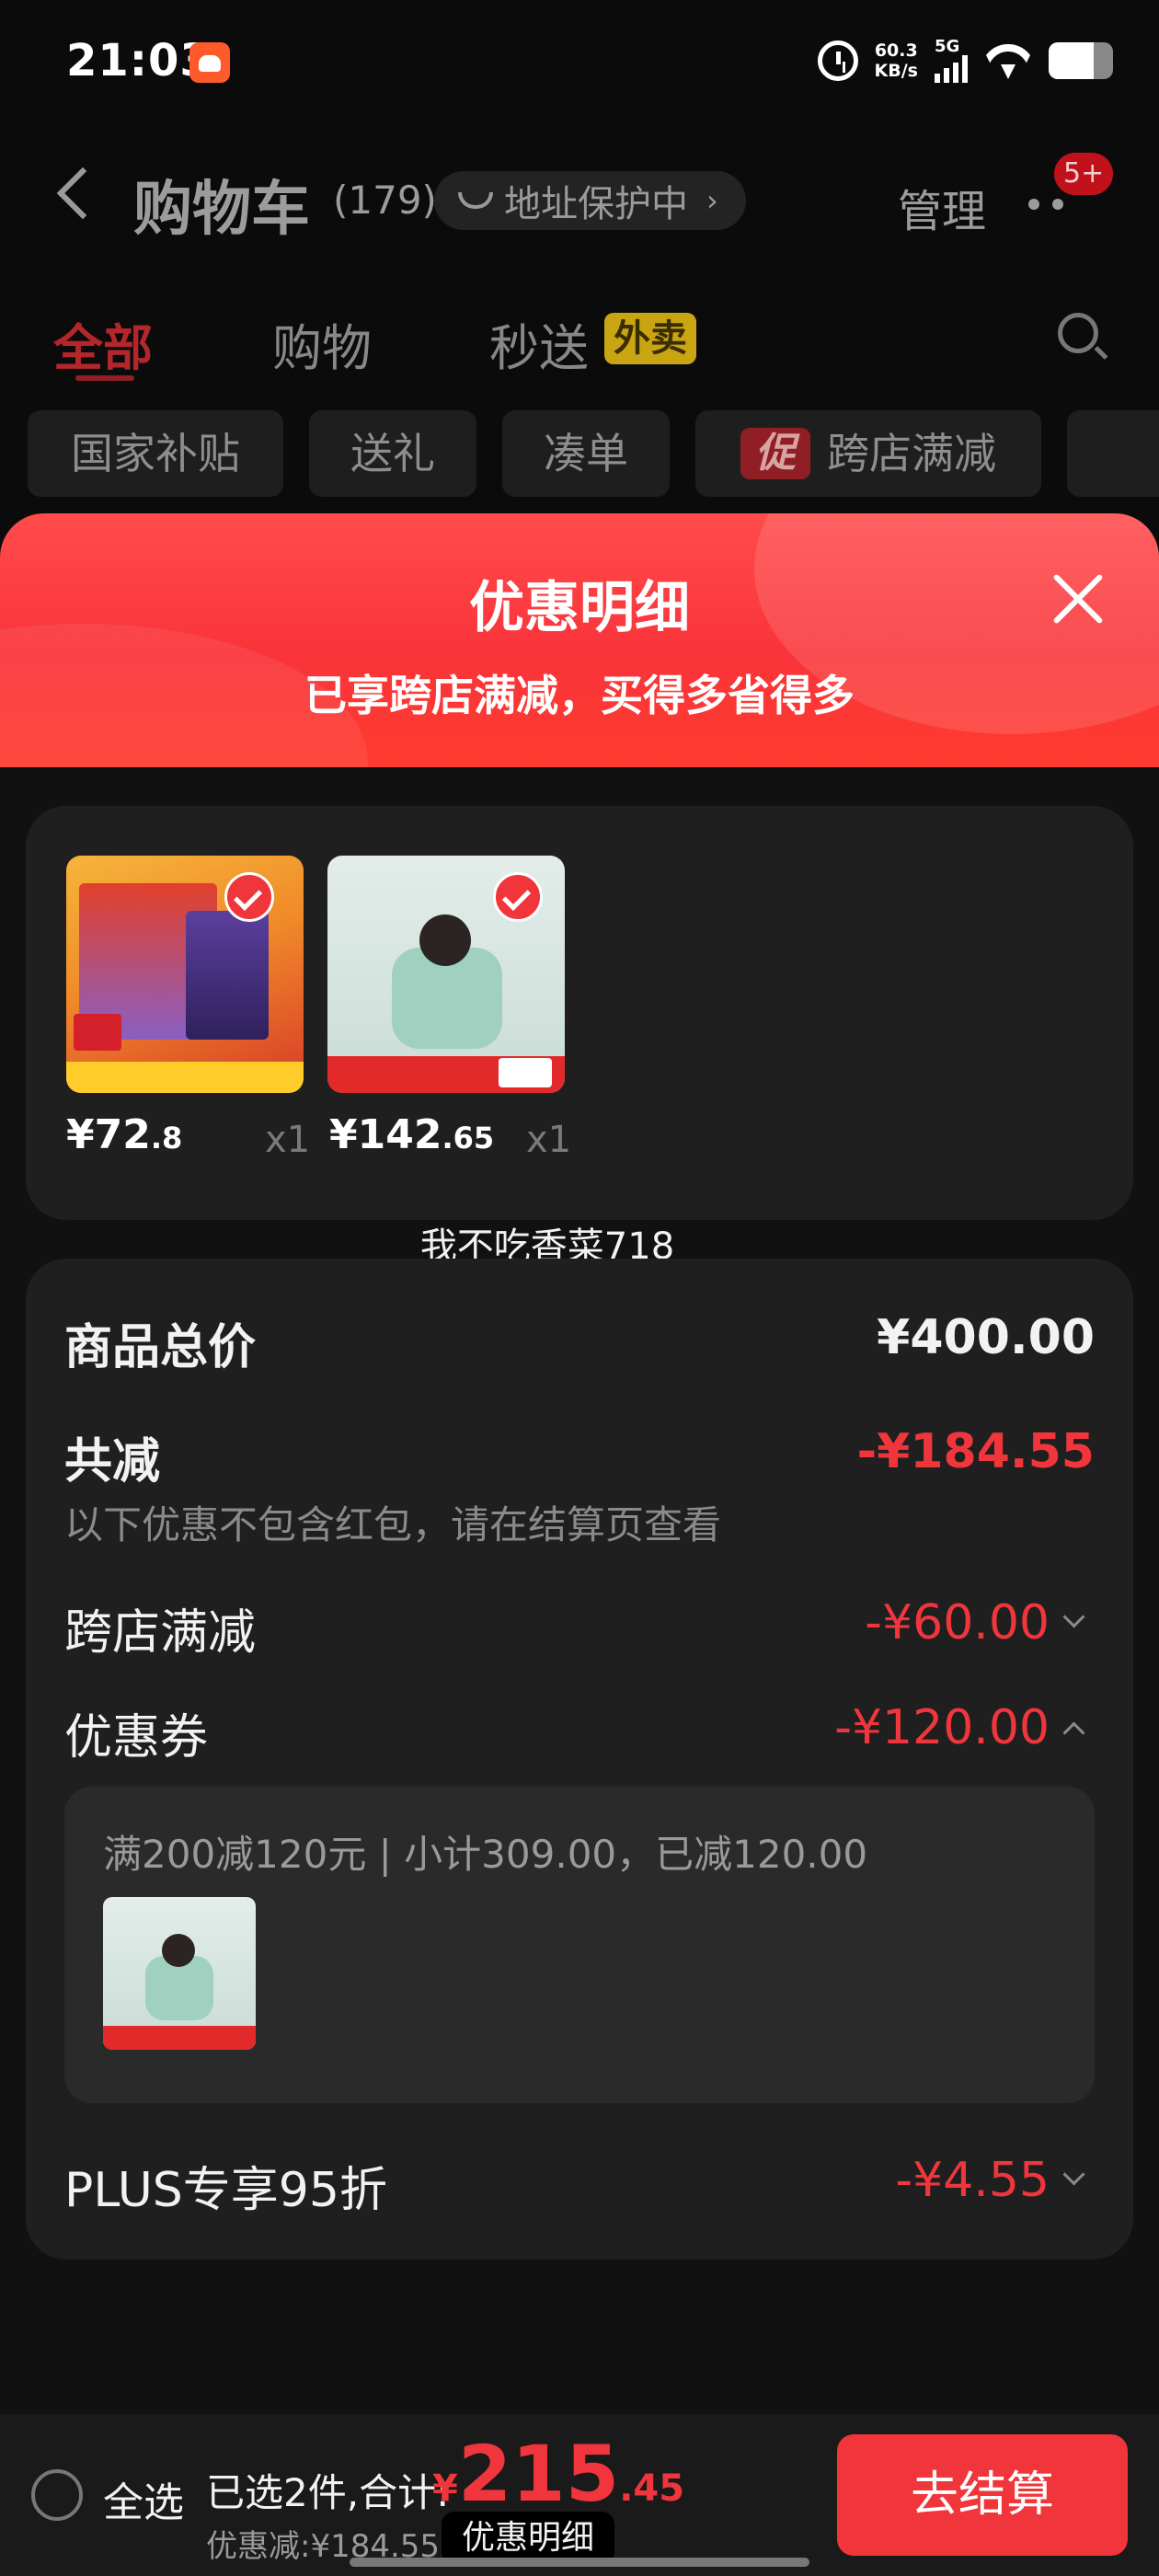 Image resolution: width=1159 pixels, height=2576 pixels. I want to click on chip-gift: 送礼, so click(392, 453).